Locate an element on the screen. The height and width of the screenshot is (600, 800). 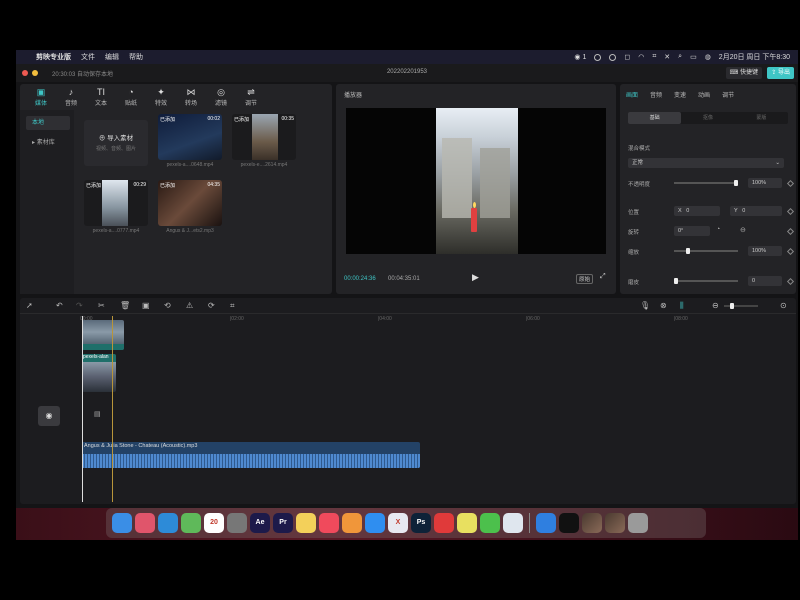
menu-help: 帮助 is located at coordinates (136, 57).